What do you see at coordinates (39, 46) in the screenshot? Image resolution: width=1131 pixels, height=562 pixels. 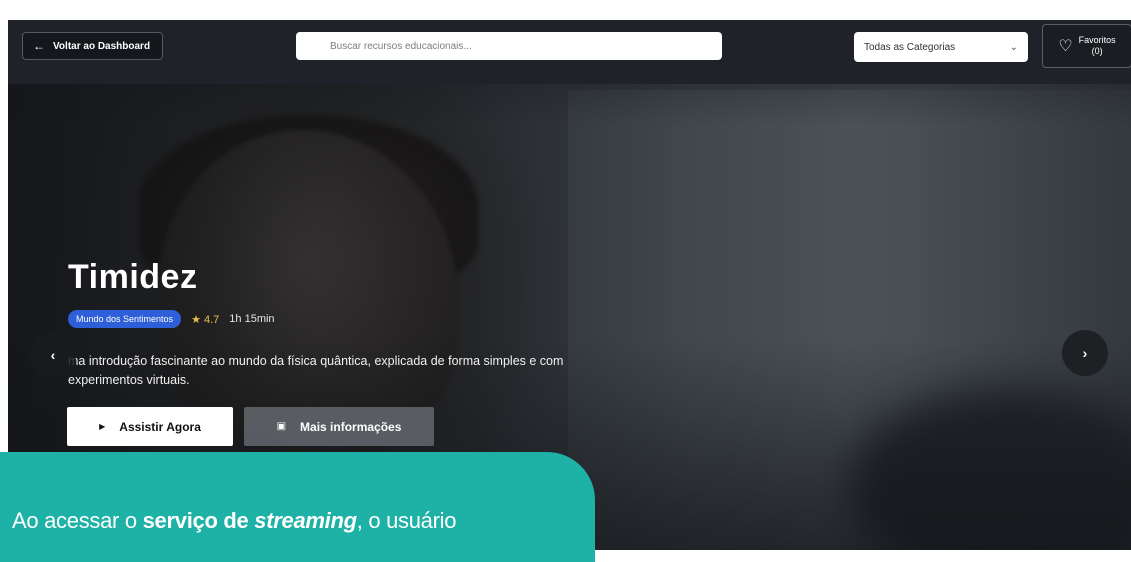 I see `arrow-left-icon: ←` at bounding box center [39, 46].